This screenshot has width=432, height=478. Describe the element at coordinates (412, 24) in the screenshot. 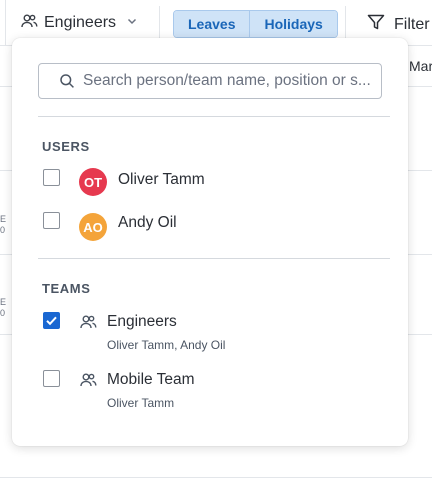

I see `filter-label: Filter` at that location.